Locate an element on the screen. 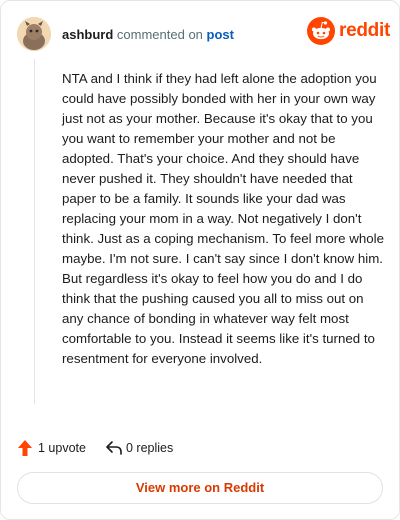  view-more-button: View more on Reddit is located at coordinates (200, 488).